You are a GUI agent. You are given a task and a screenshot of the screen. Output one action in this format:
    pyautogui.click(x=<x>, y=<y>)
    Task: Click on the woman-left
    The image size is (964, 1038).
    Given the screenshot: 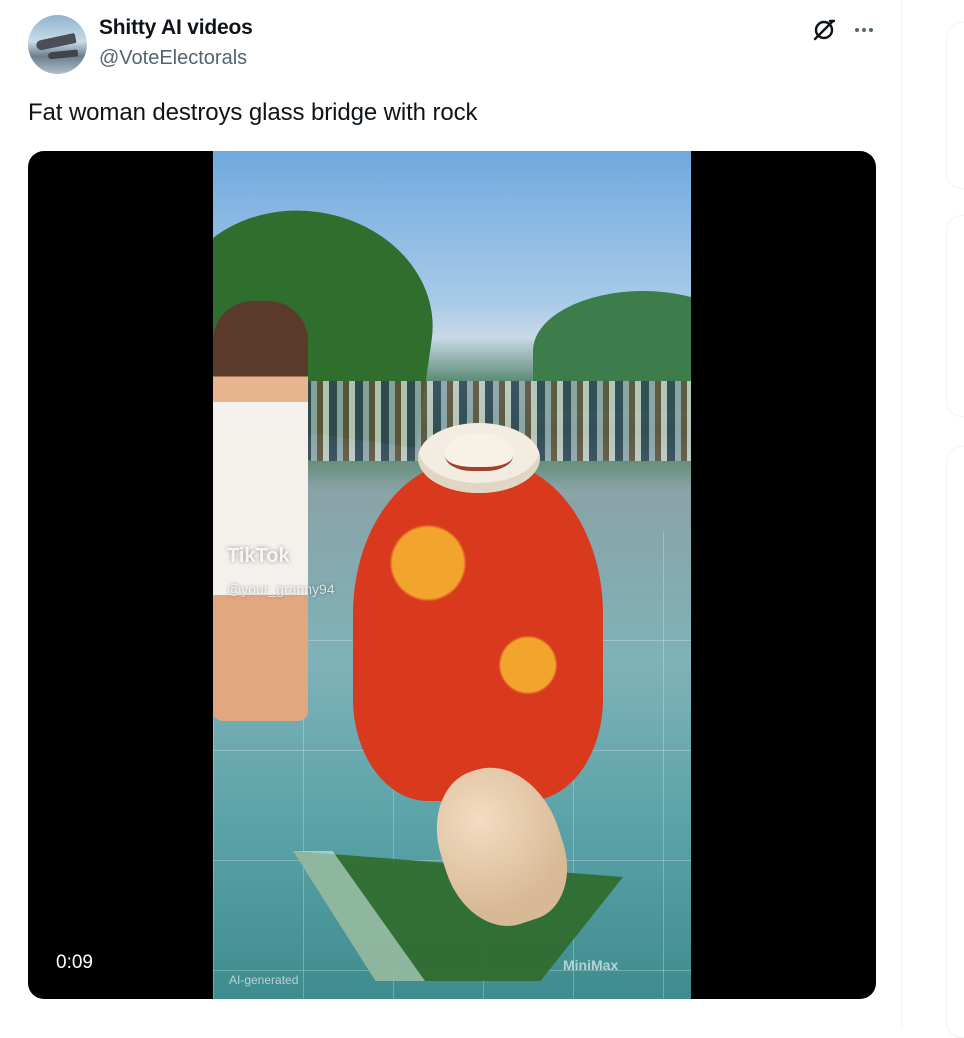 What is the action you would take?
    pyautogui.click(x=260, y=511)
    